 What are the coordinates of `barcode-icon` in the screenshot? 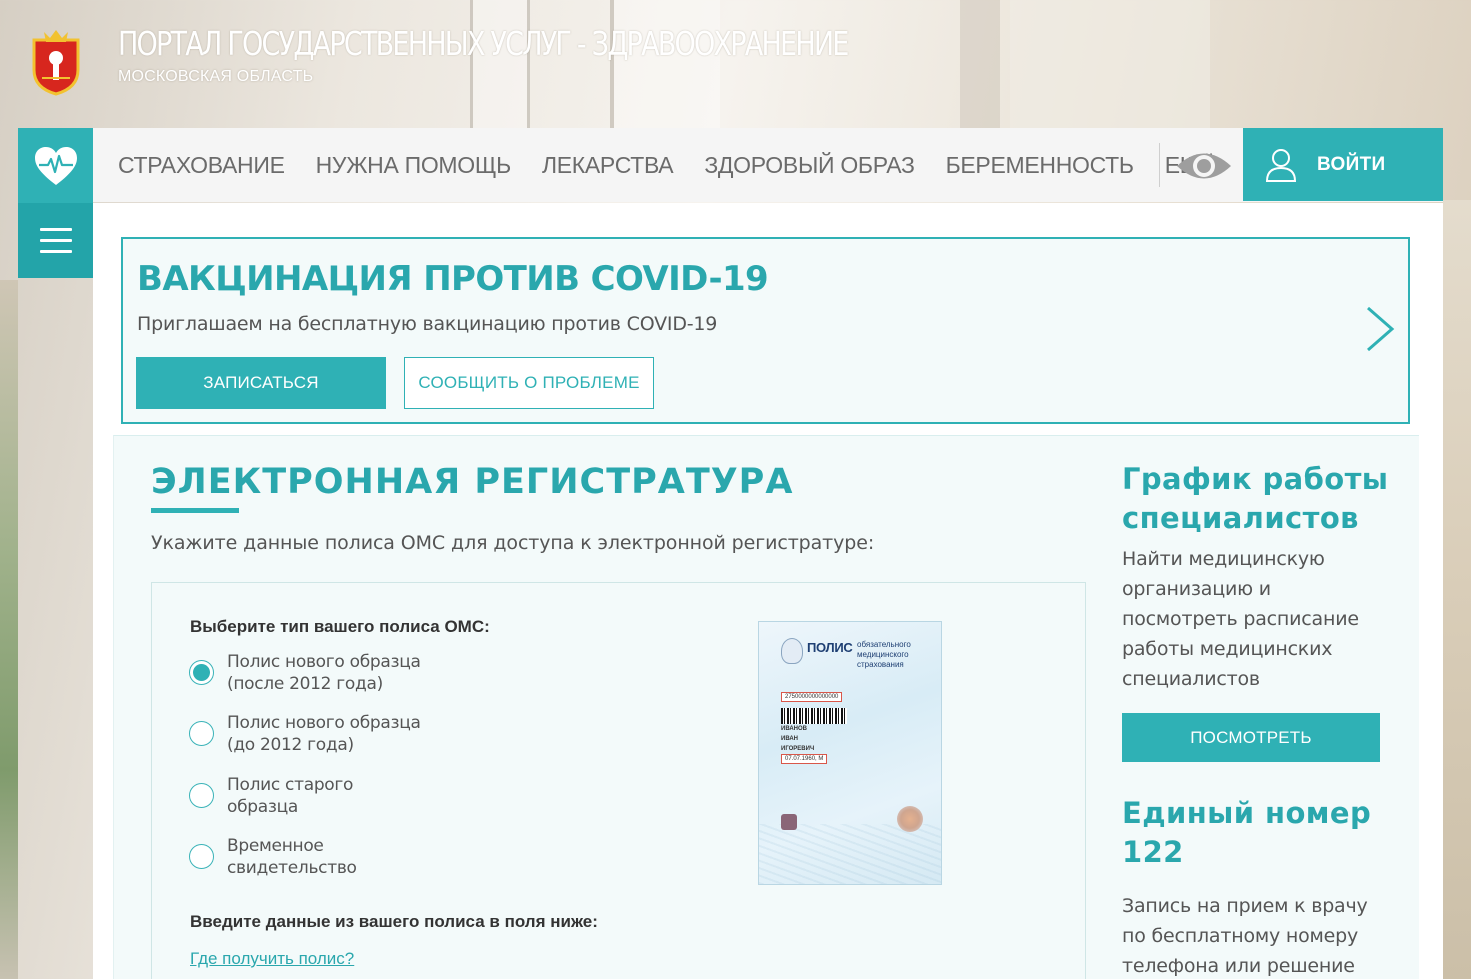 It's located at (814, 716).